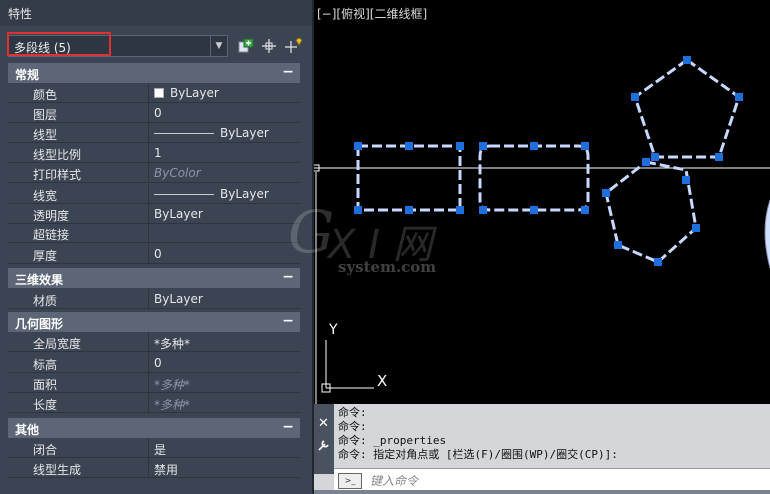 The image size is (770, 494). Describe the element at coordinates (294, 46) in the screenshot. I see `quick-select-icon` at that location.